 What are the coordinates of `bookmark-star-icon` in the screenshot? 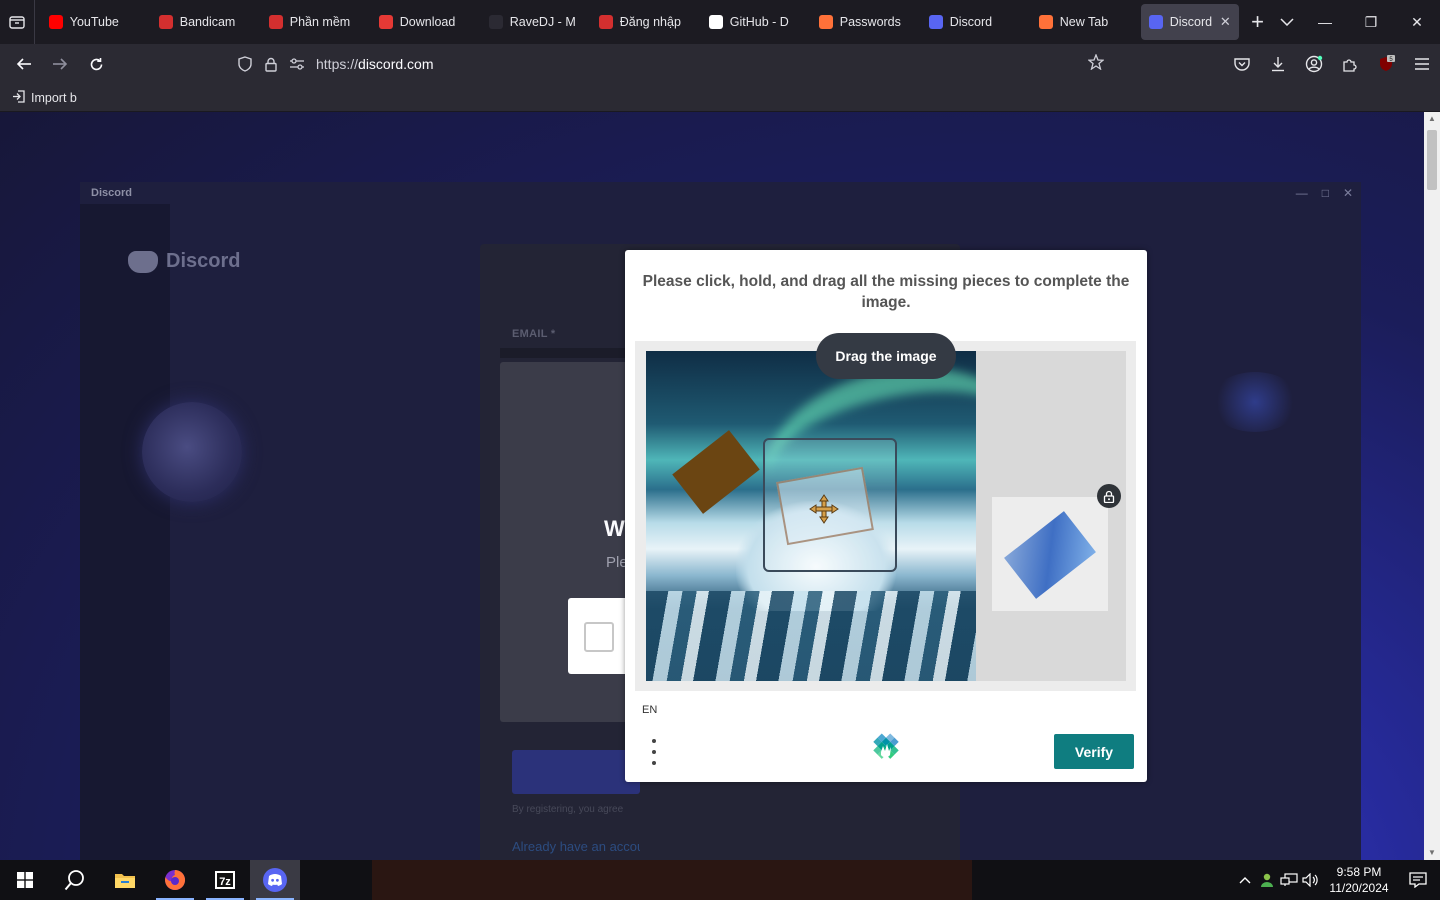 It's located at (1096, 63).